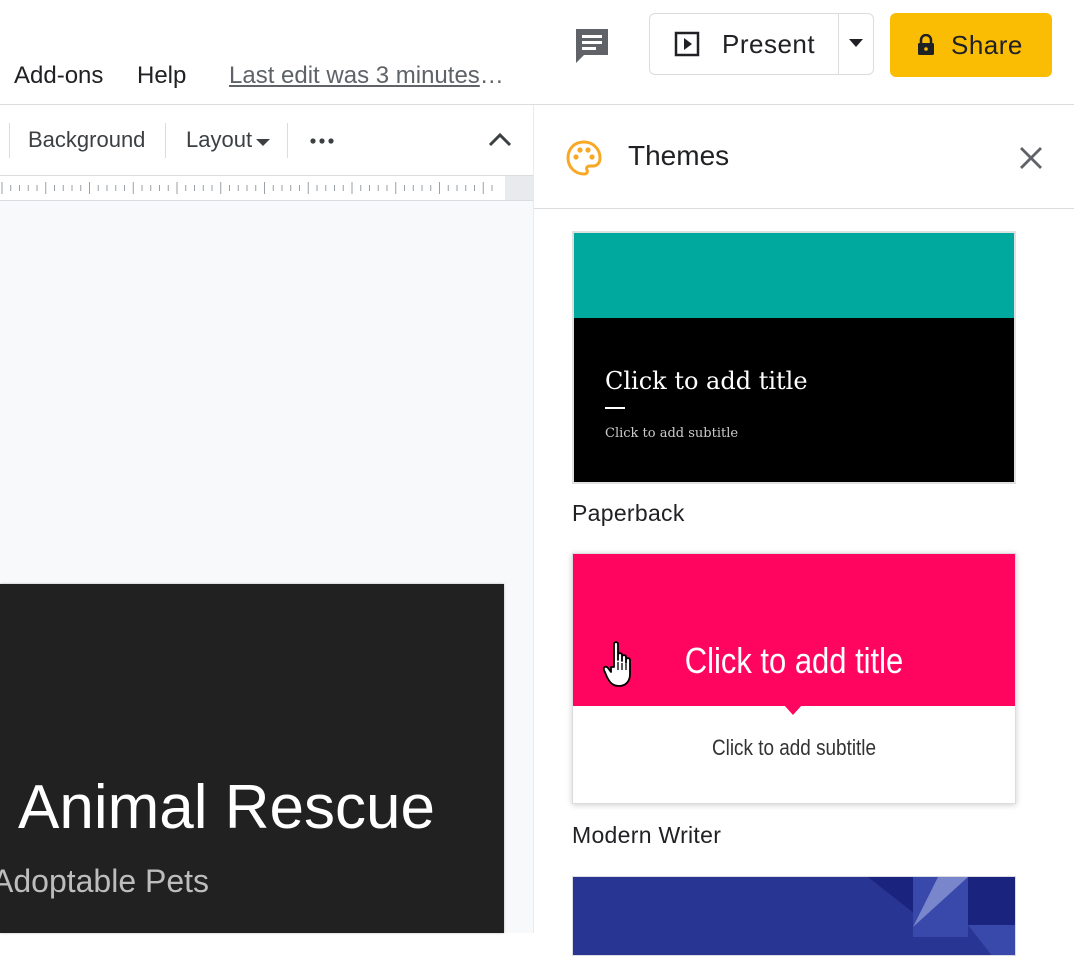 The height and width of the screenshot is (956, 1074). Describe the element at coordinates (104, 881) in the screenshot. I see `slide-subtitle: Adoptable Pets` at that location.